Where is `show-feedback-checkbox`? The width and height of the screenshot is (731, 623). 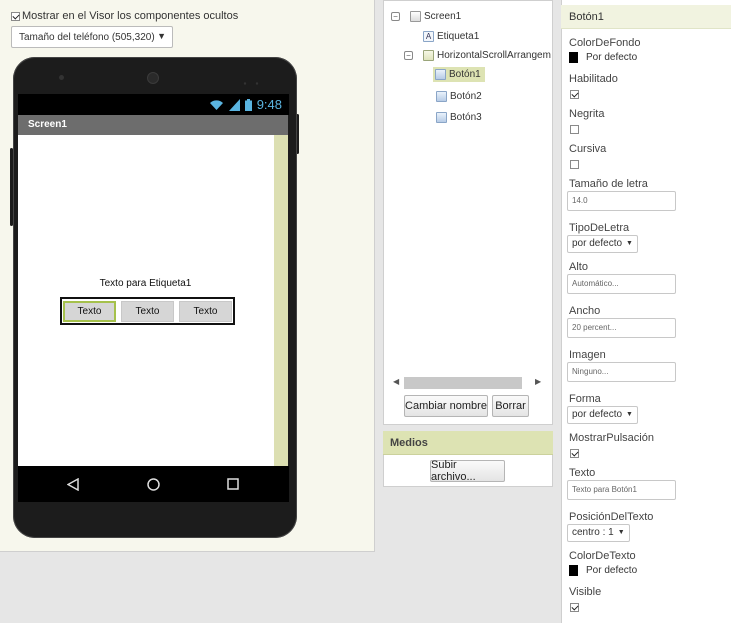 show-feedback-checkbox is located at coordinates (574, 453).